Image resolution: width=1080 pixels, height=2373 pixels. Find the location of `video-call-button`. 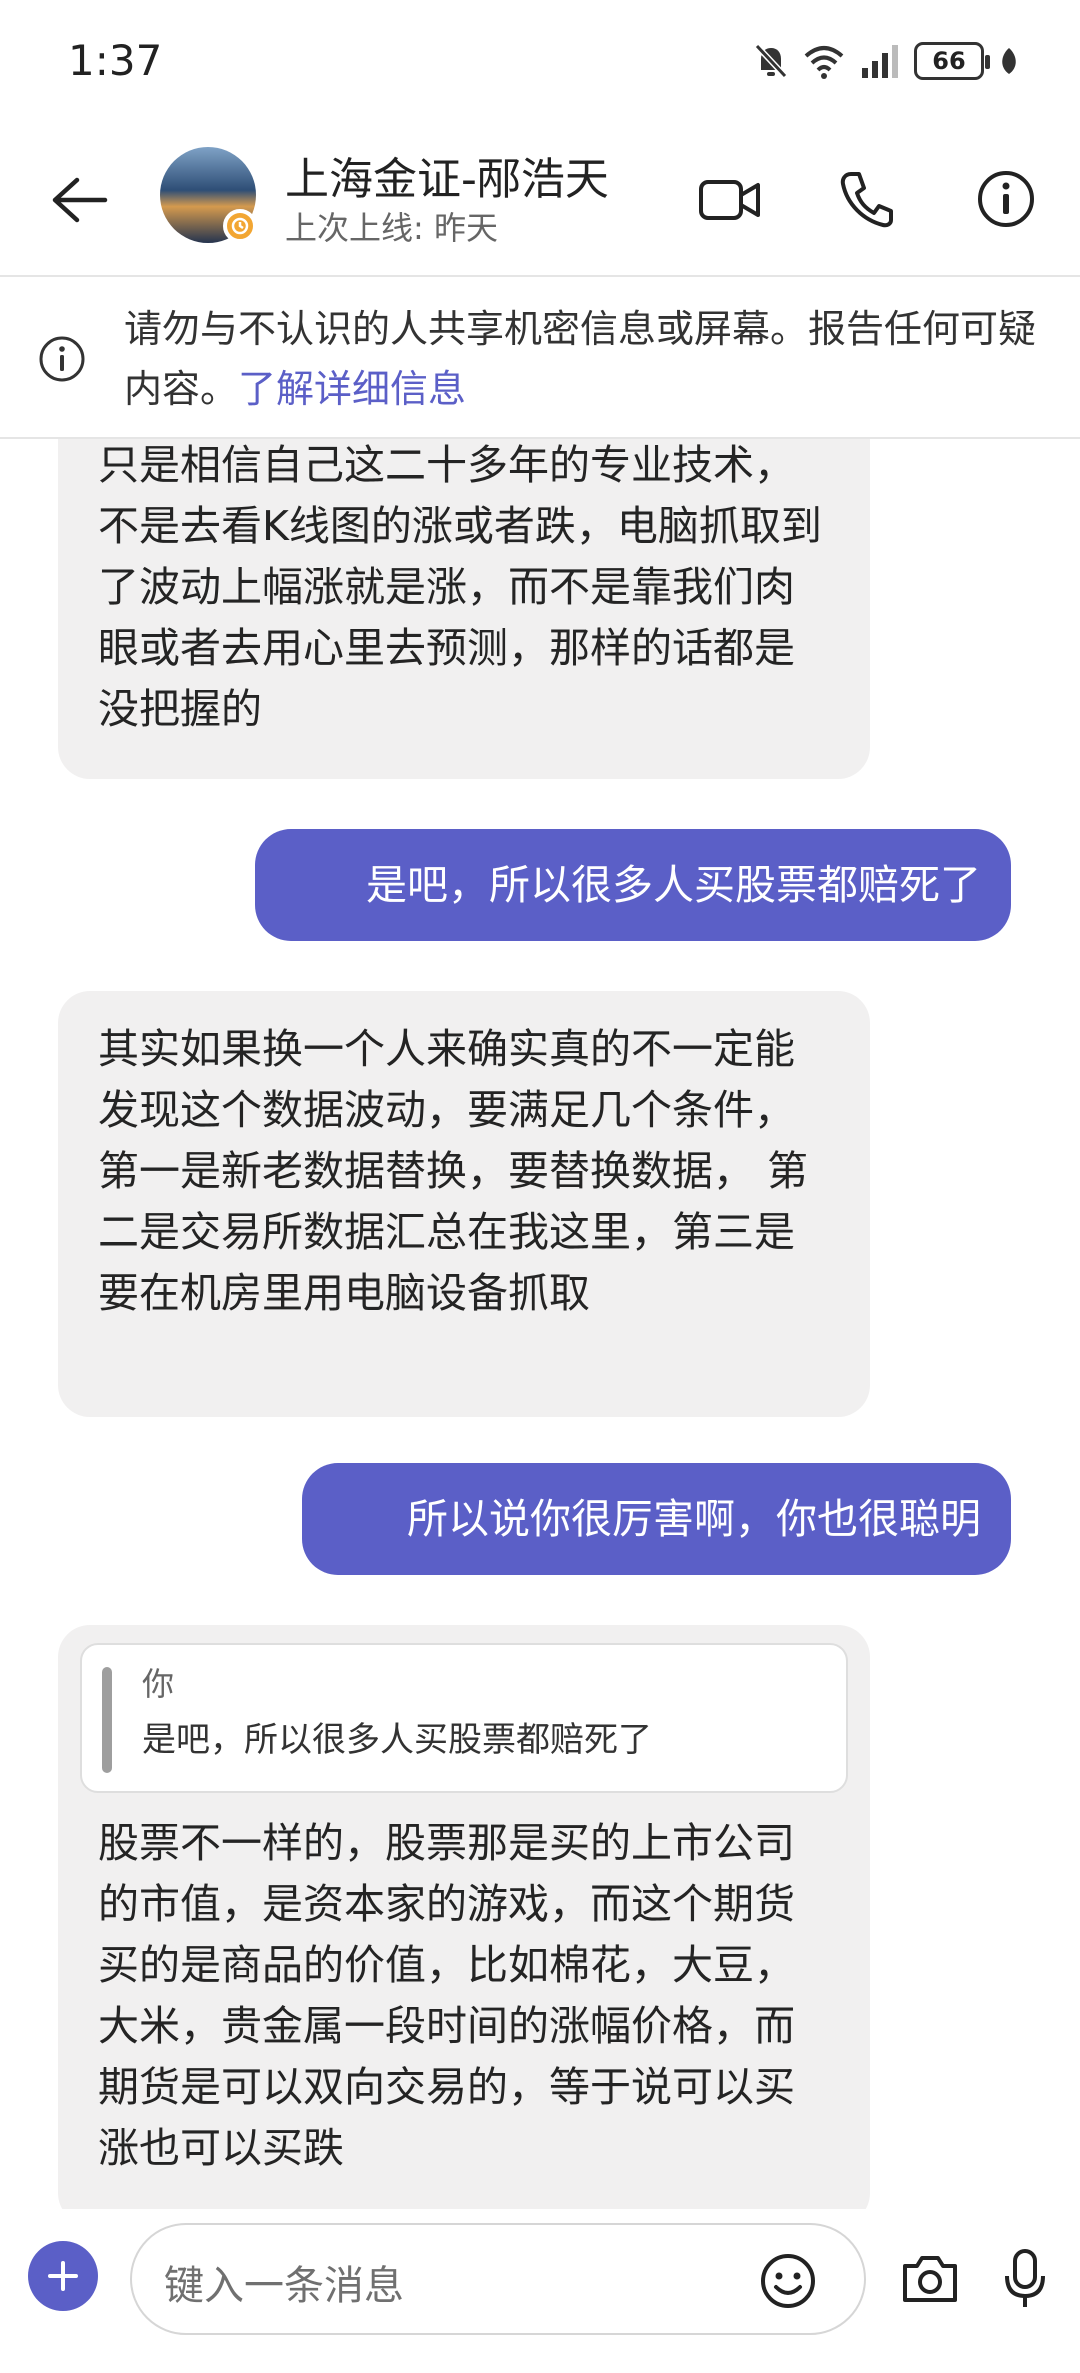

video-call-button is located at coordinates (730, 200).